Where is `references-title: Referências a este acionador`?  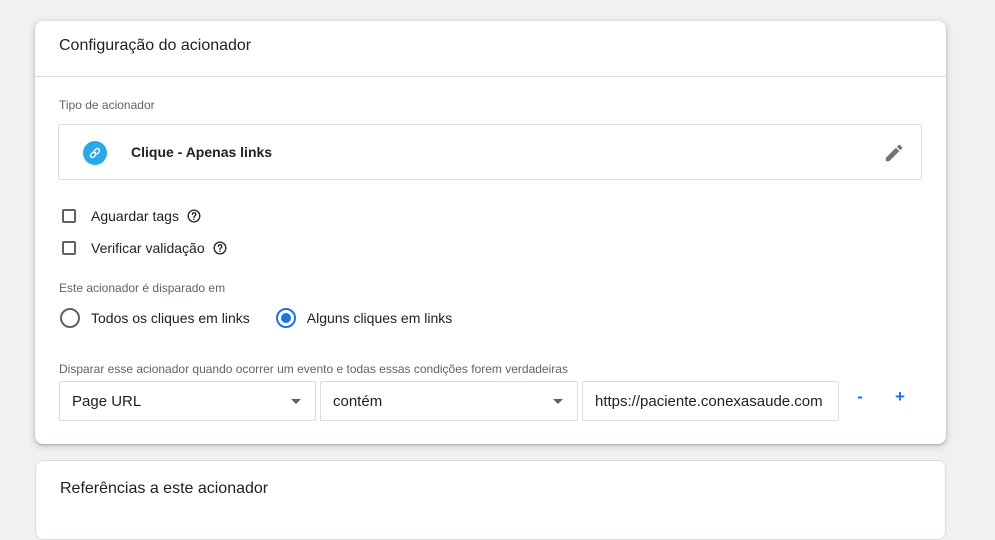
references-title: Referências a este acionador is located at coordinates (164, 488).